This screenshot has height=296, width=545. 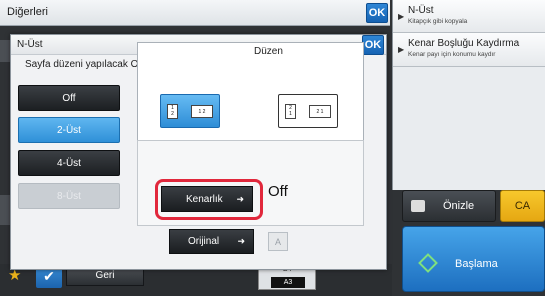 I want to click on layout-label: Düzen, so click(x=268, y=51).